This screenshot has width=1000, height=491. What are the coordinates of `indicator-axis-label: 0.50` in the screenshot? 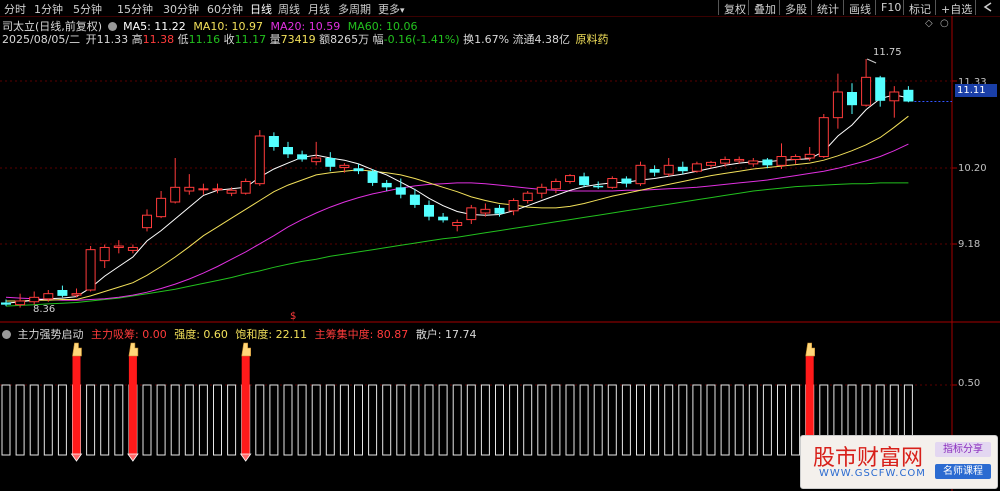 It's located at (969, 383).